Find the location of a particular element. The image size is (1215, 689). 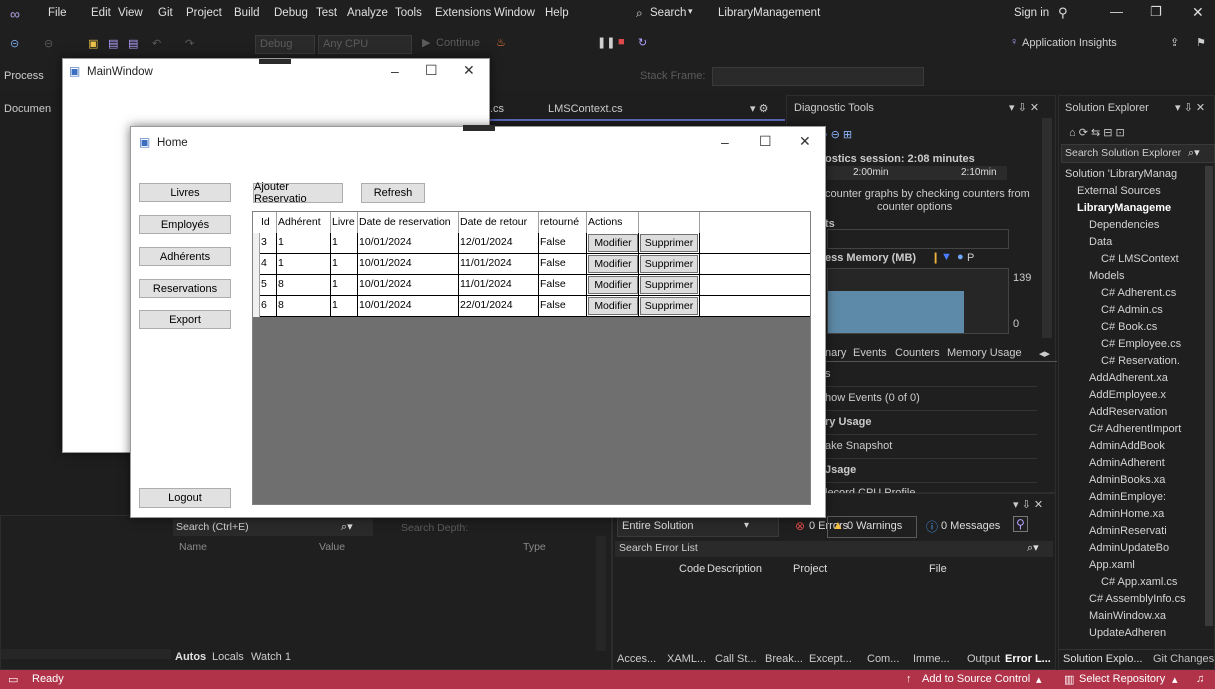

tab-summary: nary is located at coordinates (835, 353).